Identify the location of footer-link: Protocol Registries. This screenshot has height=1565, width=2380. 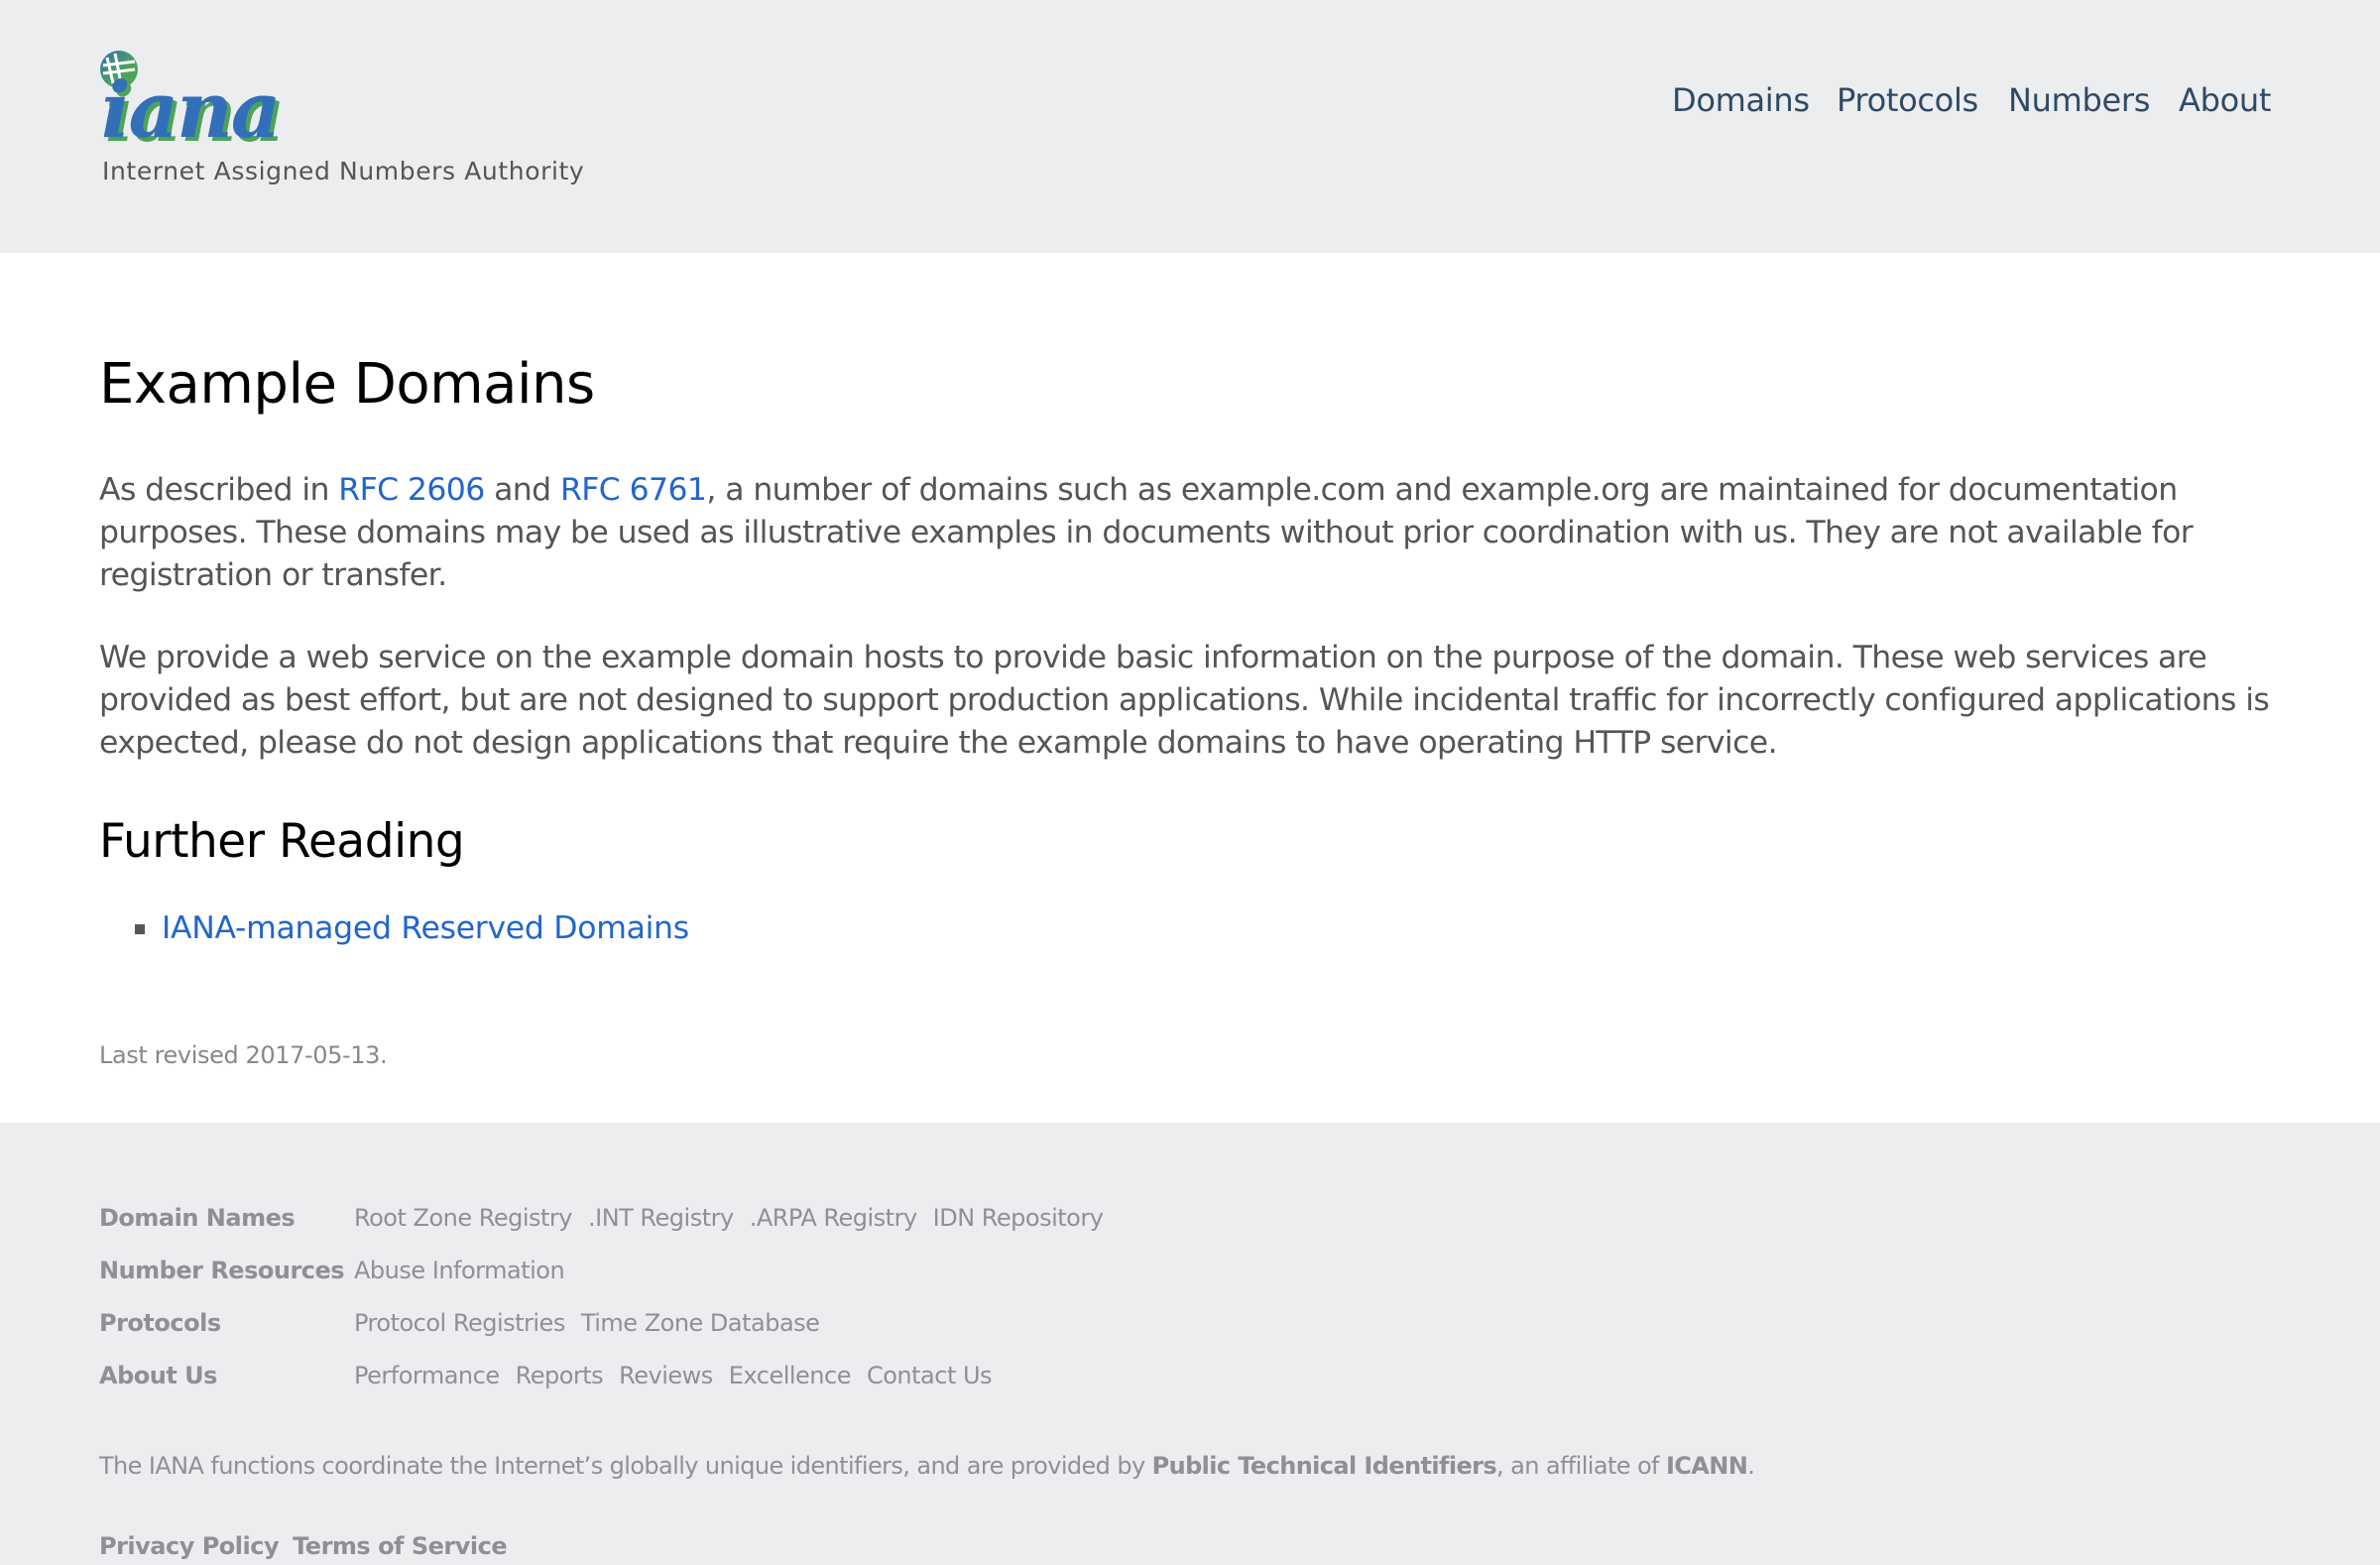
(459, 1323).